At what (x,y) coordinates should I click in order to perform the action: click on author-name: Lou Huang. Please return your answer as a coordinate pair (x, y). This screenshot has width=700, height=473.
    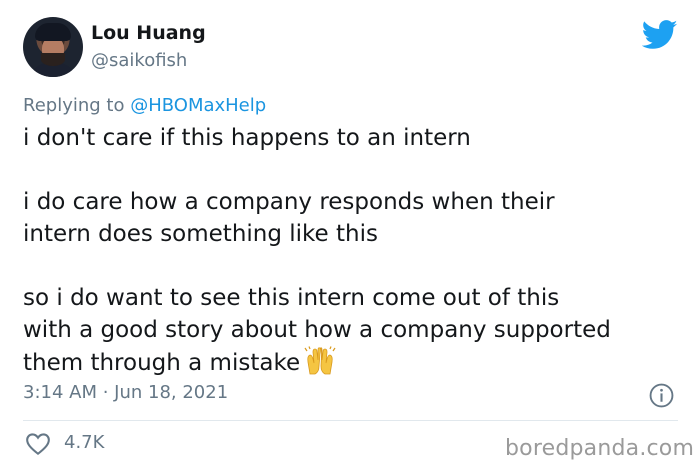
    Looking at the image, I should click on (148, 33).